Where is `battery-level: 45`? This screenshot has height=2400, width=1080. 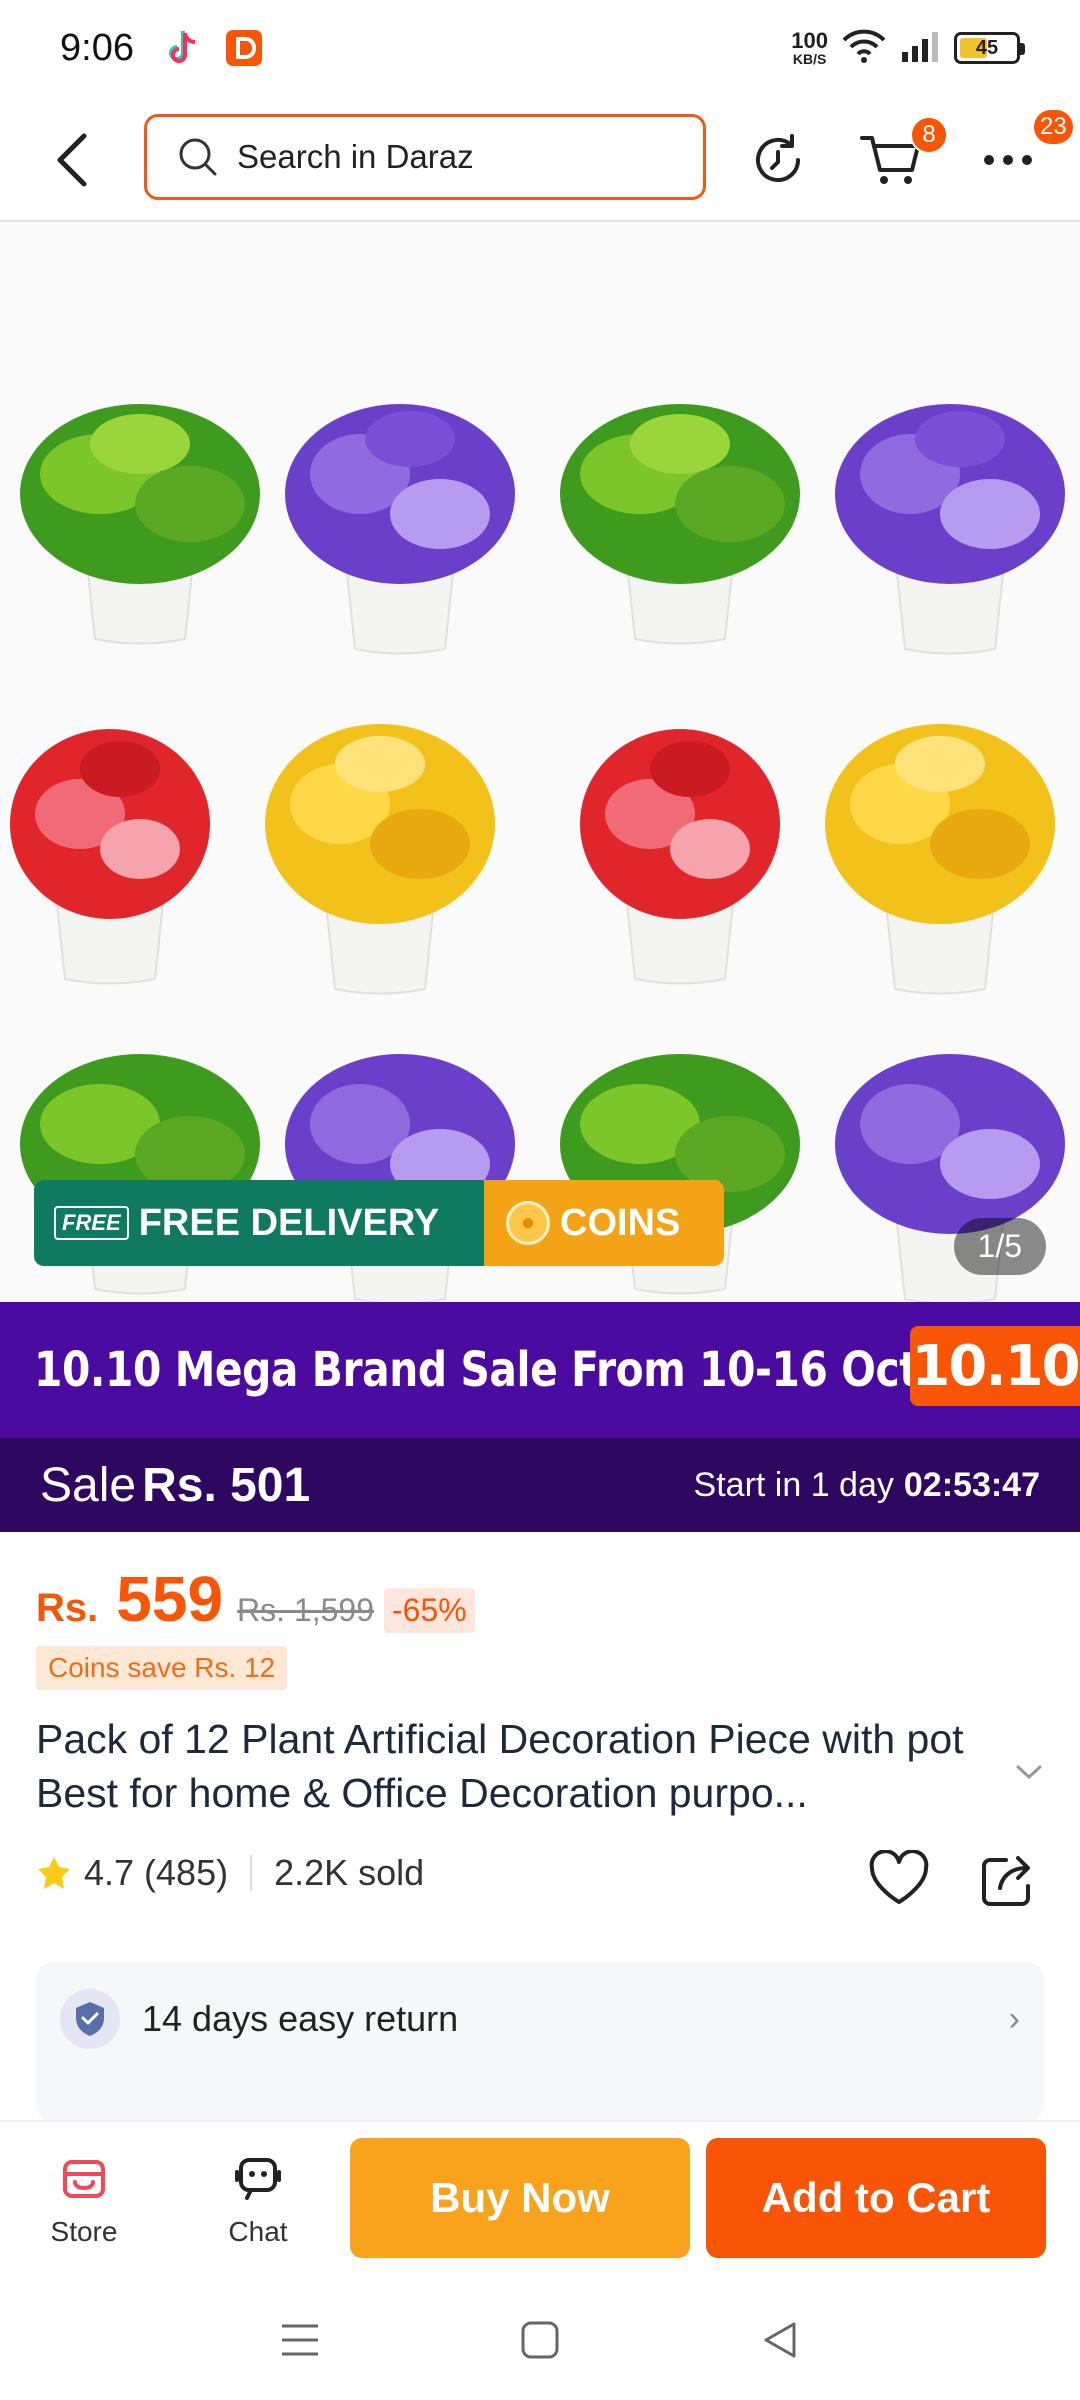 battery-level: 45 is located at coordinates (987, 47).